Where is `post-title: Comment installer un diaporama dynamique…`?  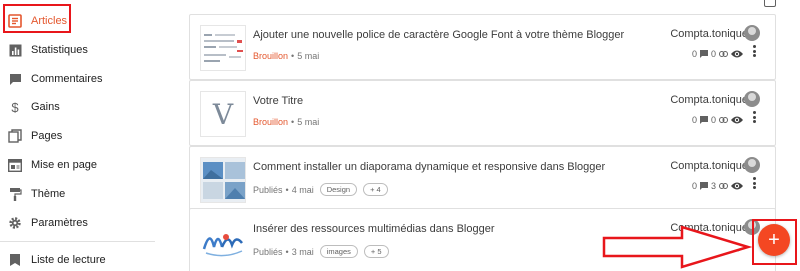 post-title: Comment installer un diaporama dynamique… is located at coordinates (429, 167).